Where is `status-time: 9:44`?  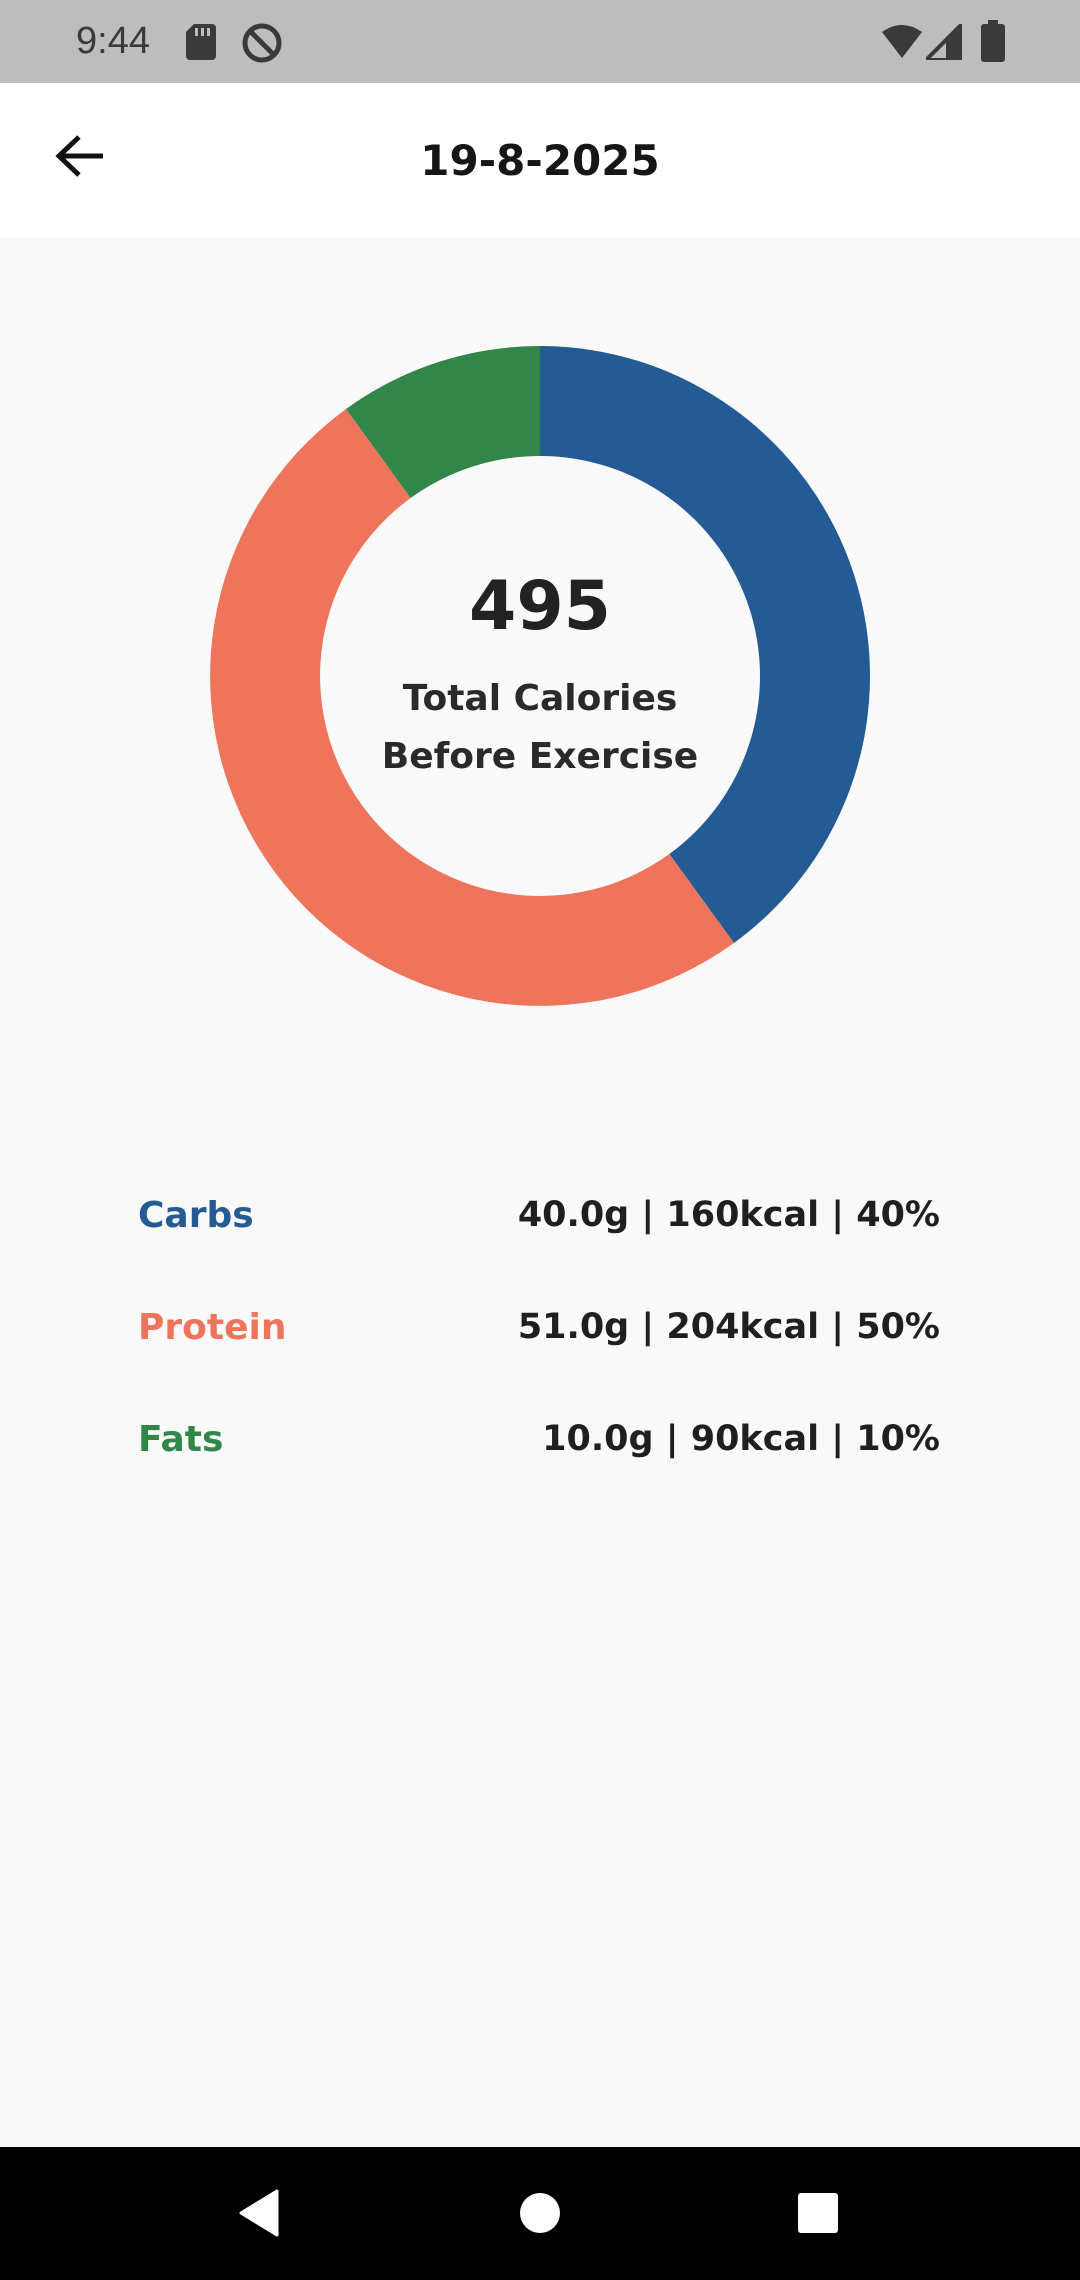
status-time: 9:44 is located at coordinates (113, 41).